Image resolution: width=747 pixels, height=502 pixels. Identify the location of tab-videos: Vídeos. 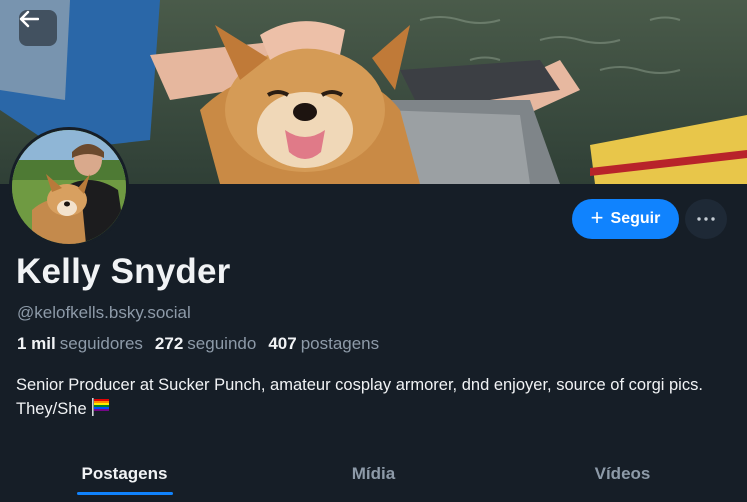
(622, 478).